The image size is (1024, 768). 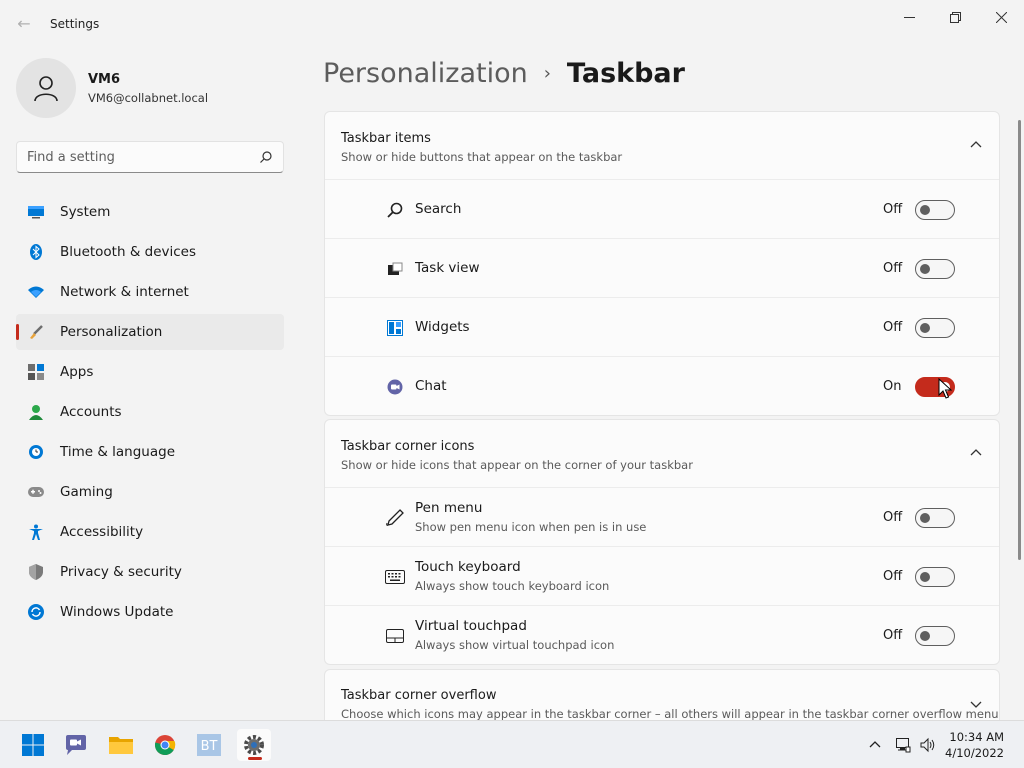 I want to click on active-app-indicator, so click(x=255, y=758).